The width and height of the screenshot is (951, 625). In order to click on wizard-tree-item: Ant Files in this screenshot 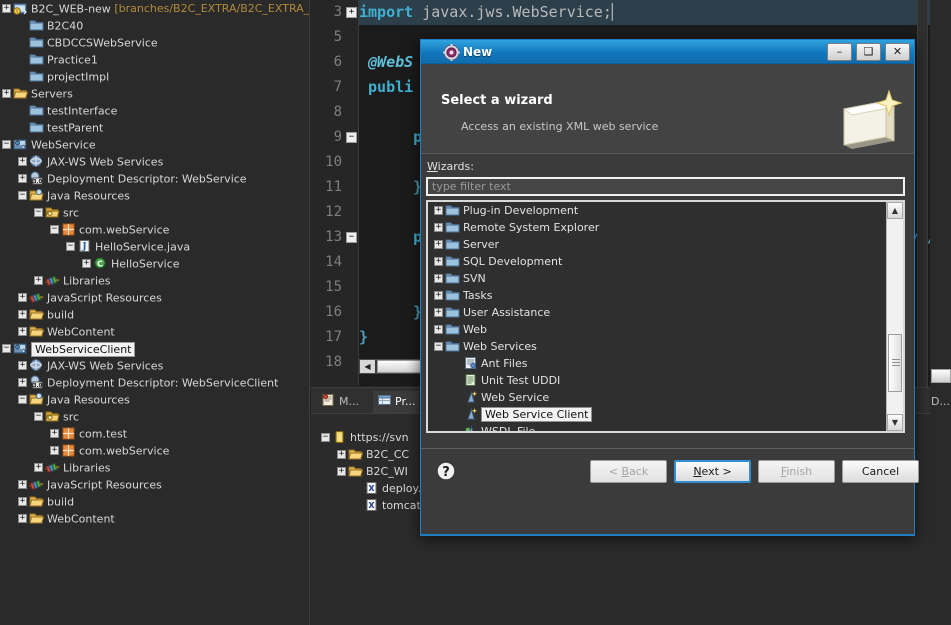, I will do `click(657, 363)`.